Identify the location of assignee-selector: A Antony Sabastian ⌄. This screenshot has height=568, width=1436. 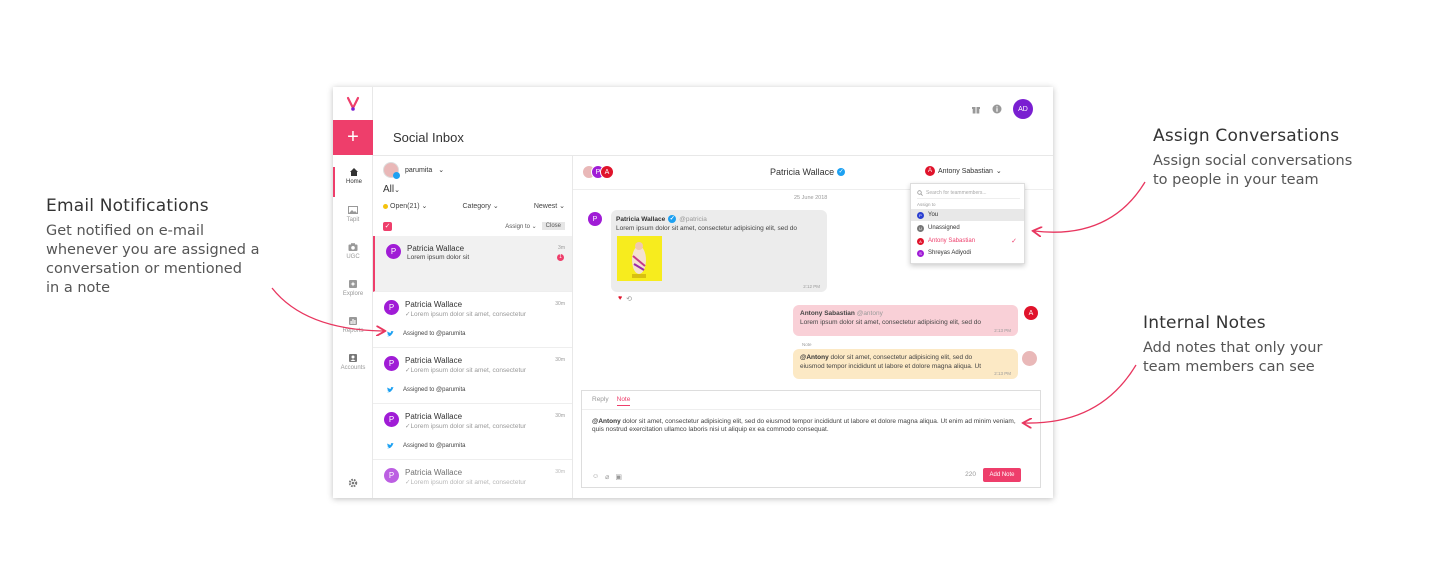
(963, 171).